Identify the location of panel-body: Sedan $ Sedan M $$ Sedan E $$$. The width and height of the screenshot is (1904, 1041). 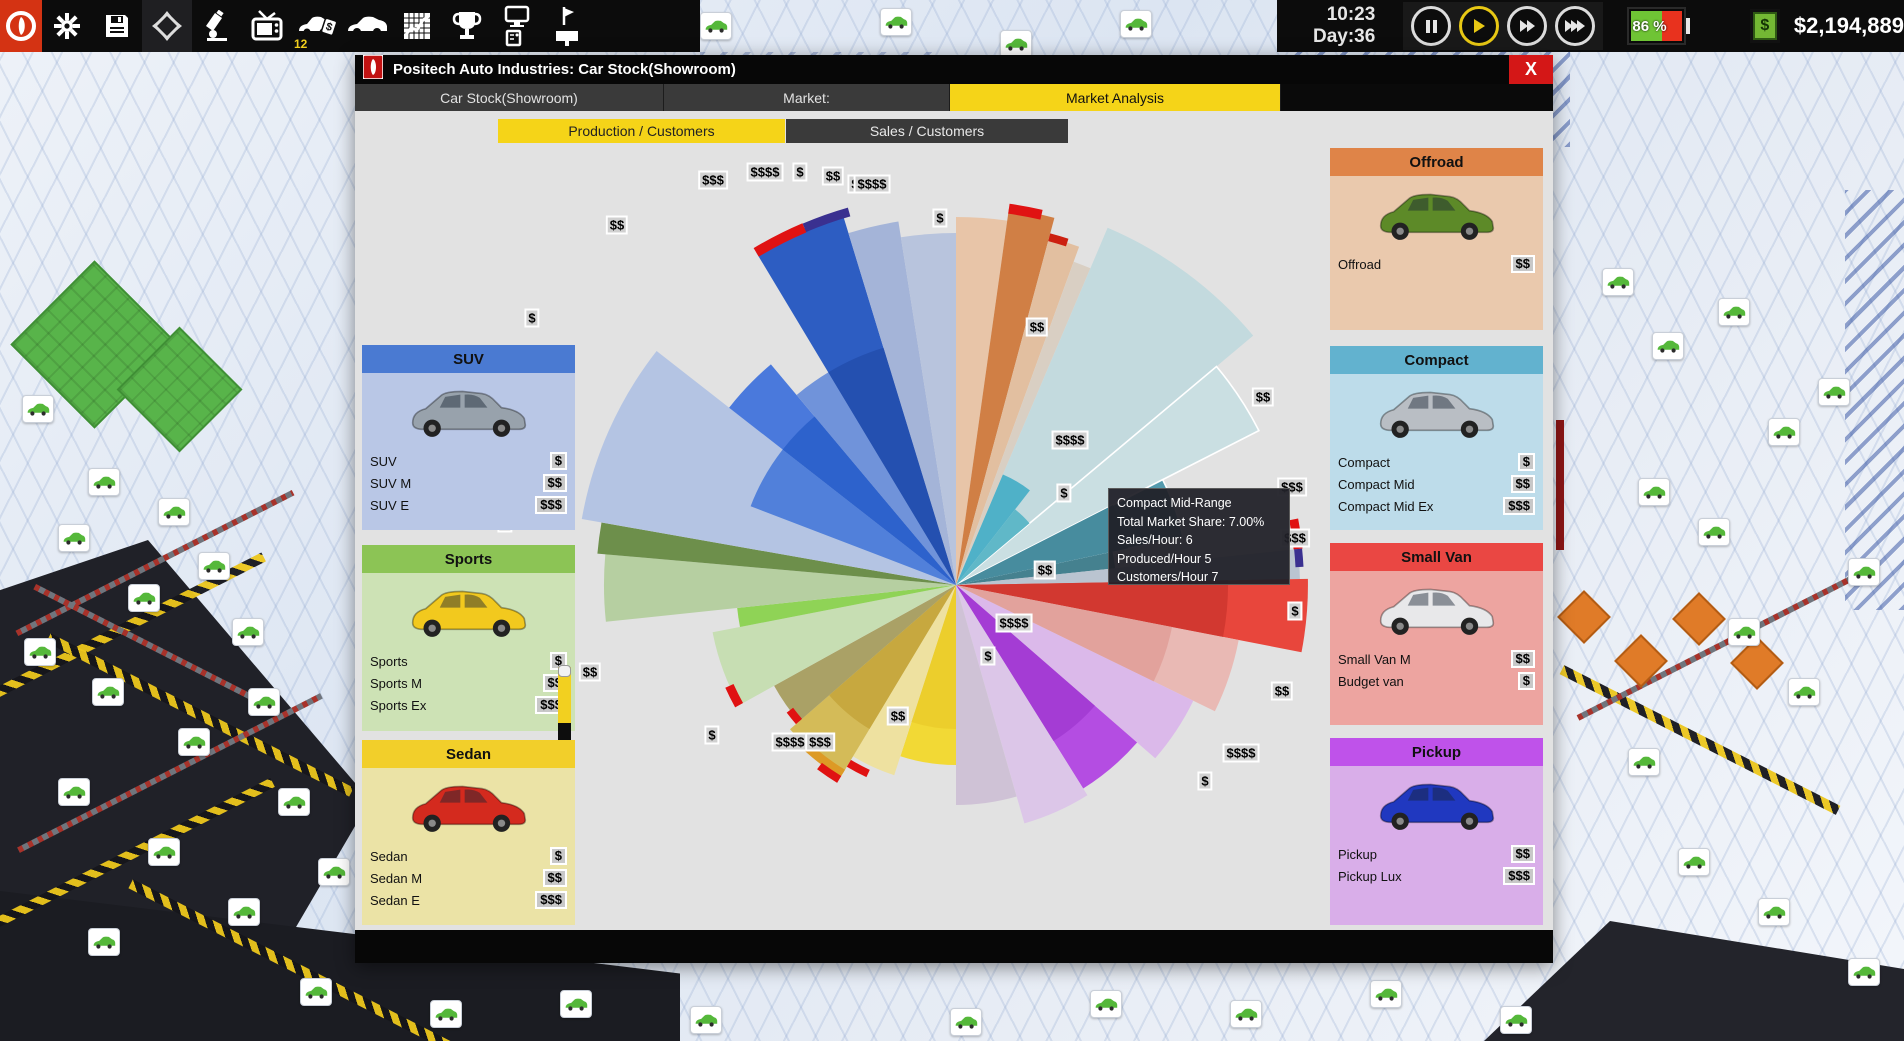
(468, 846).